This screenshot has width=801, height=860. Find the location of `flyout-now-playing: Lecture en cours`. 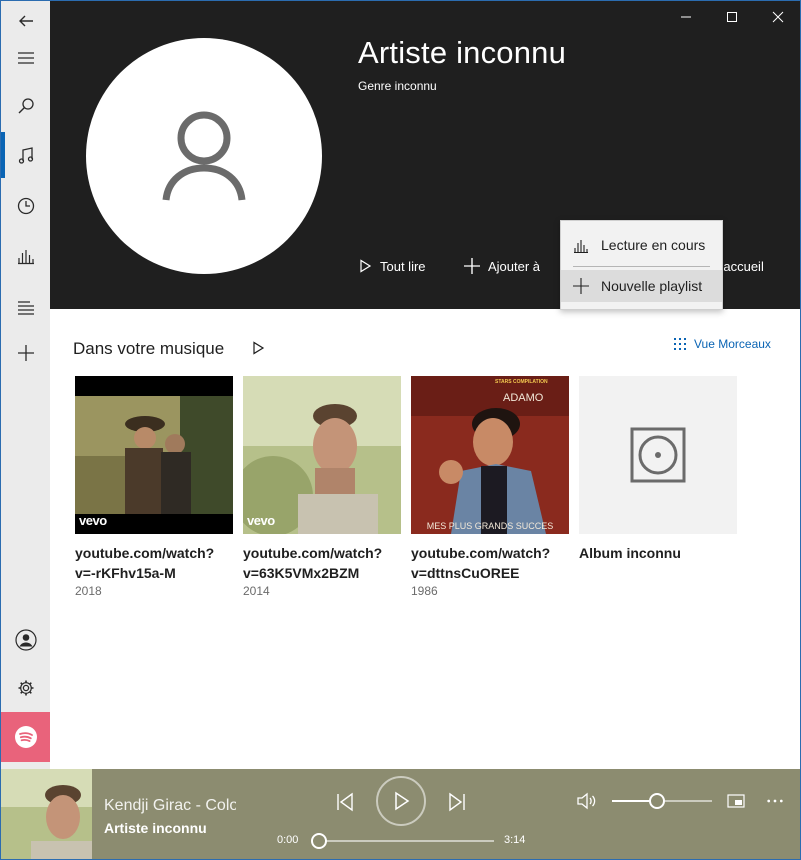

flyout-now-playing: Lecture en cours is located at coordinates (641, 245).